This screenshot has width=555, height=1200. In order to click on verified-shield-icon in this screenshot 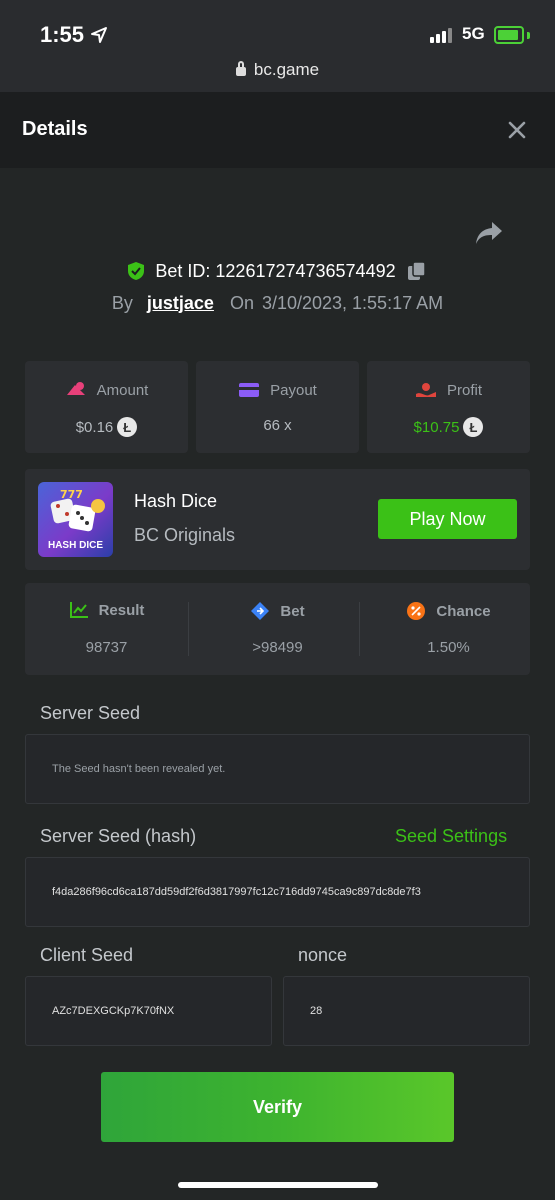, I will do `click(136, 271)`.